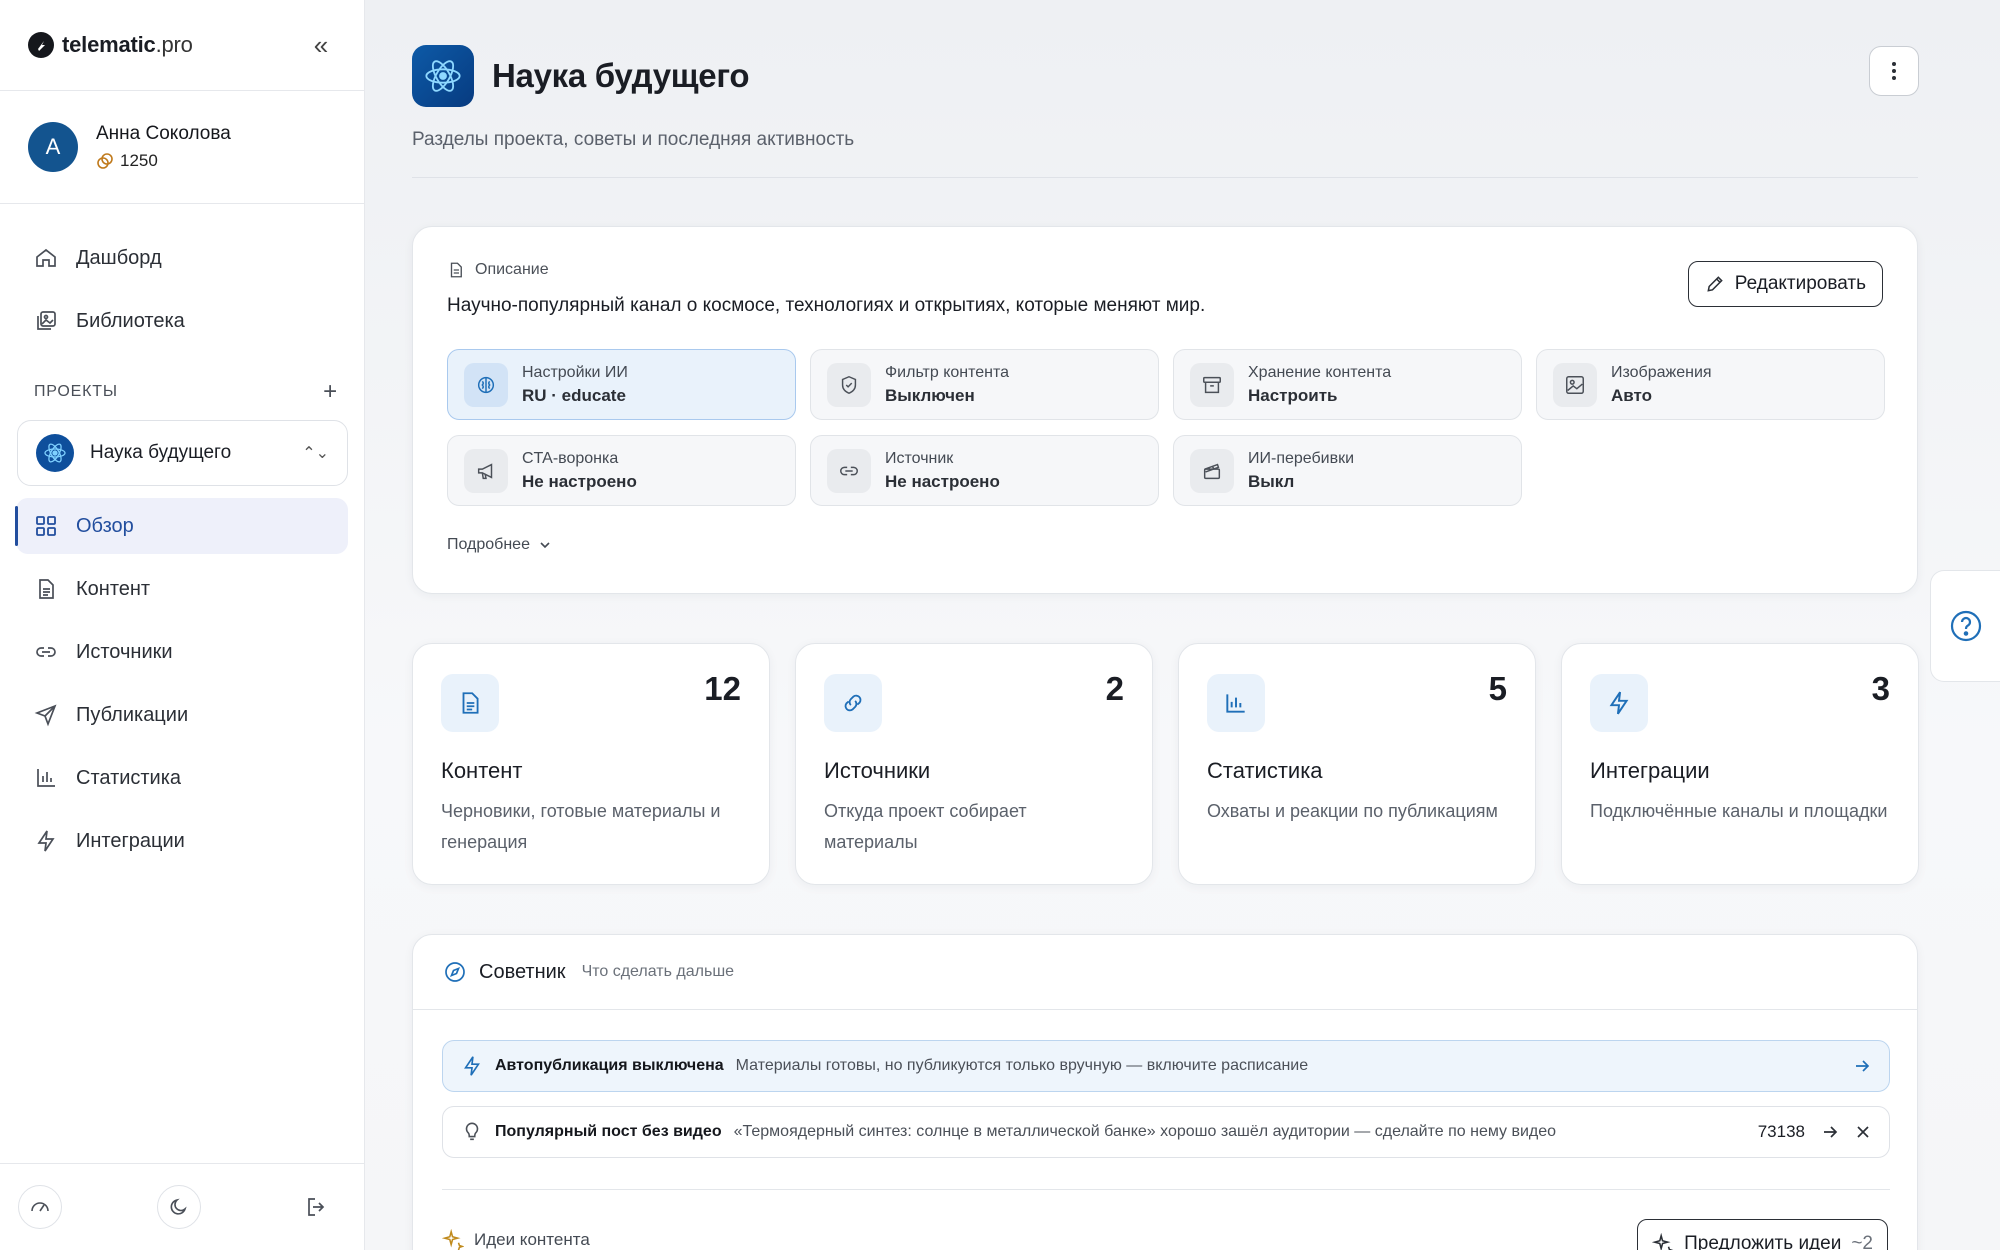 The width and height of the screenshot is (2000, 1250). Describe the element at coordinates (127, 44) in the screenshot. I see `brand-name: telematic.pro` at that location.